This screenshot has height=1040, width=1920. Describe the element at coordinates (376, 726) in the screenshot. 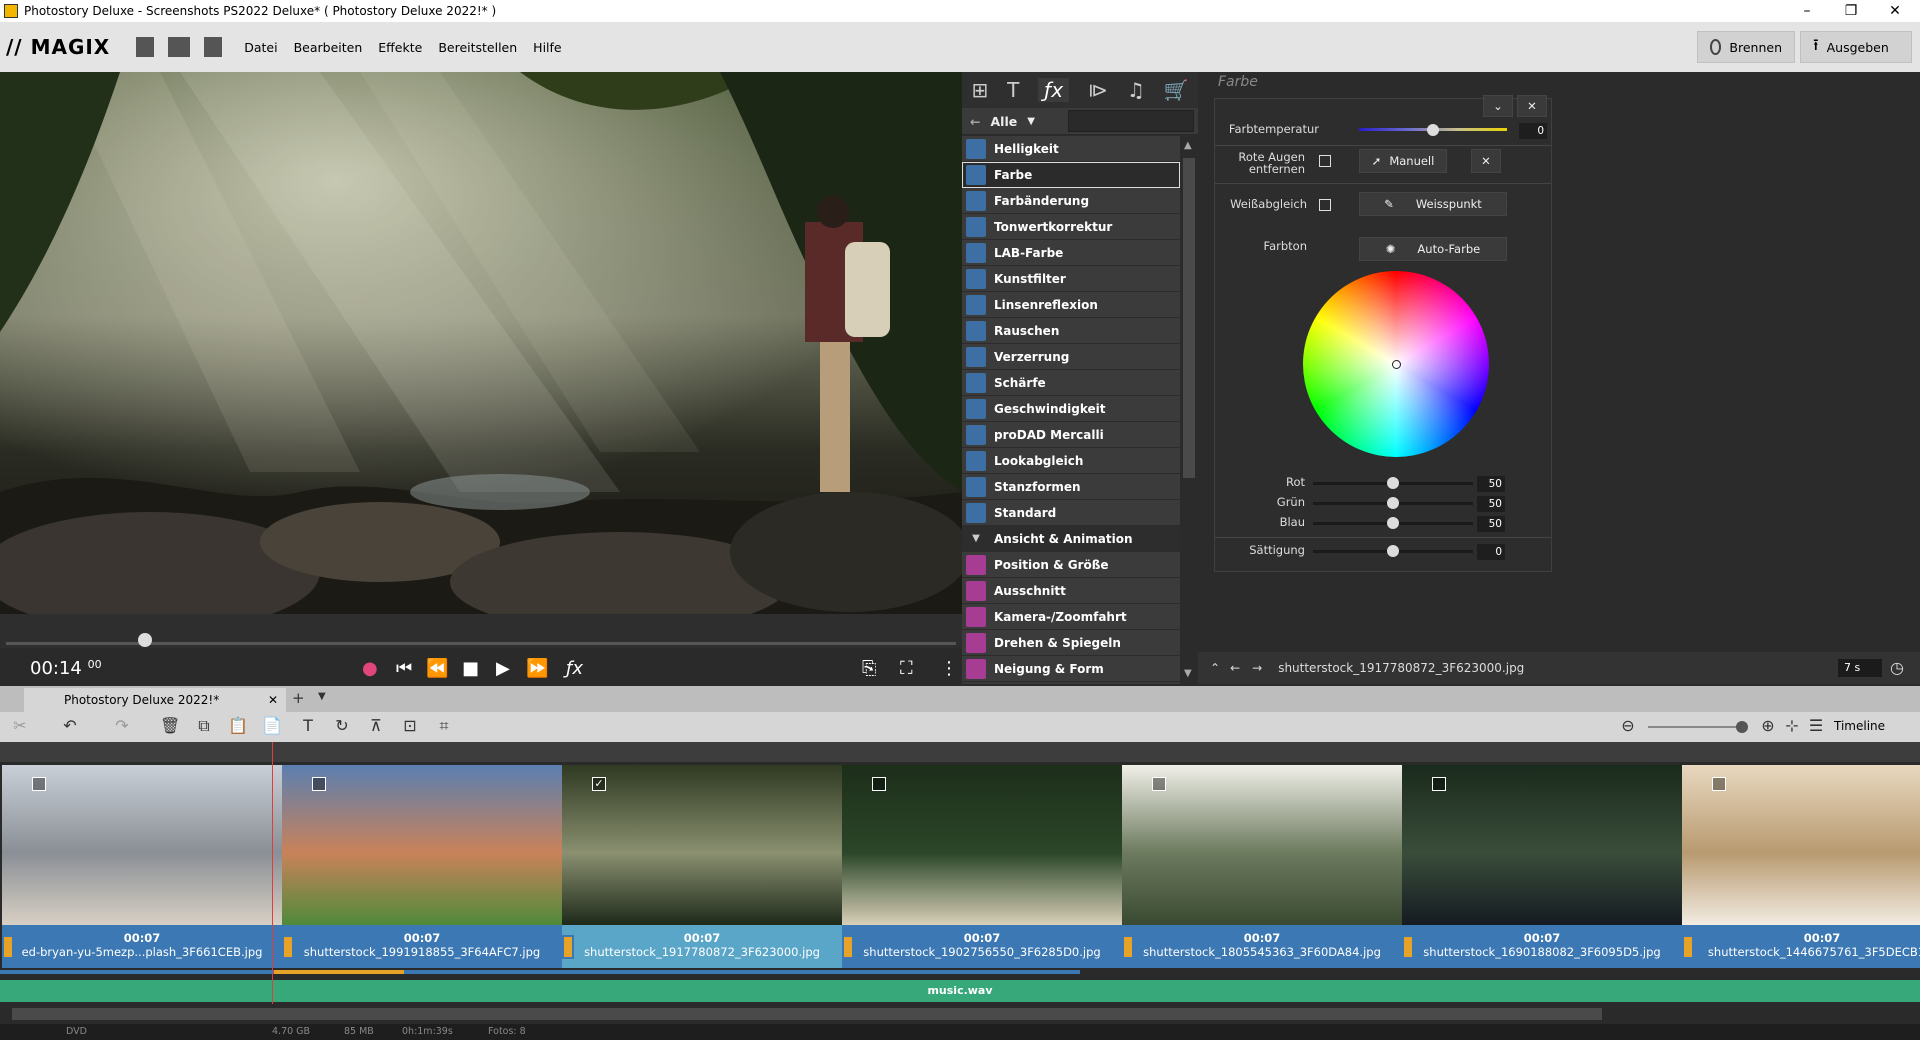

I see `crop-icon: ⊼` at that location.